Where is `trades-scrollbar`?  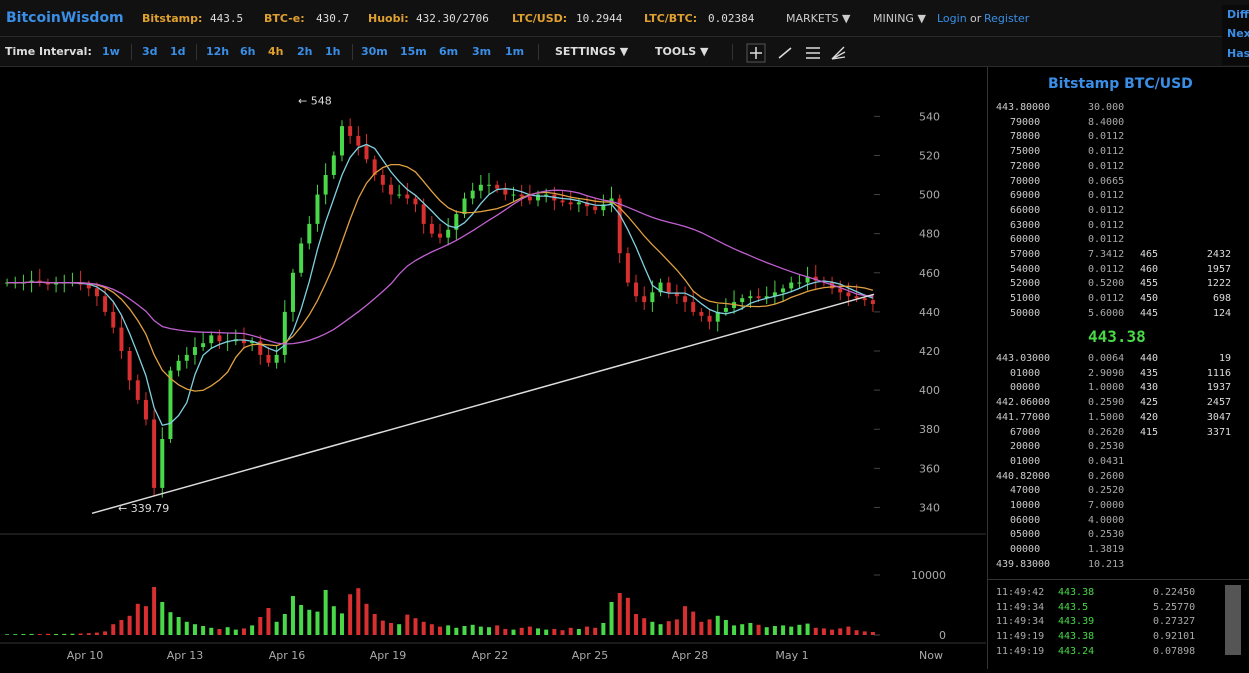
trades-scrollbar is located at coordinates (1233, 620).